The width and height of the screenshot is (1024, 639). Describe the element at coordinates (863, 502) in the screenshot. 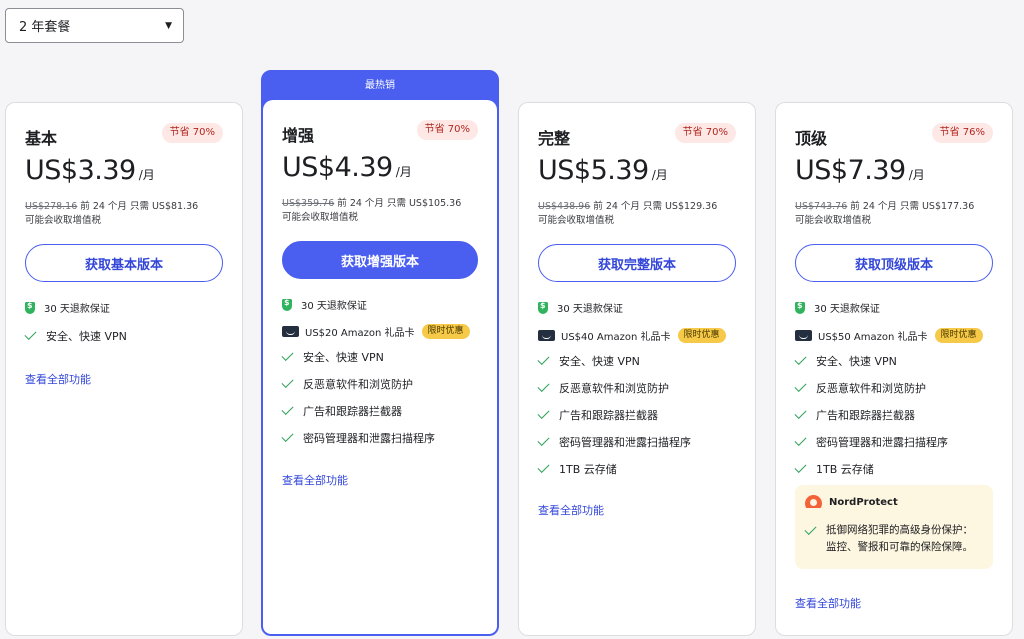

I see `nordprotect-title: NordProtect` at that location.